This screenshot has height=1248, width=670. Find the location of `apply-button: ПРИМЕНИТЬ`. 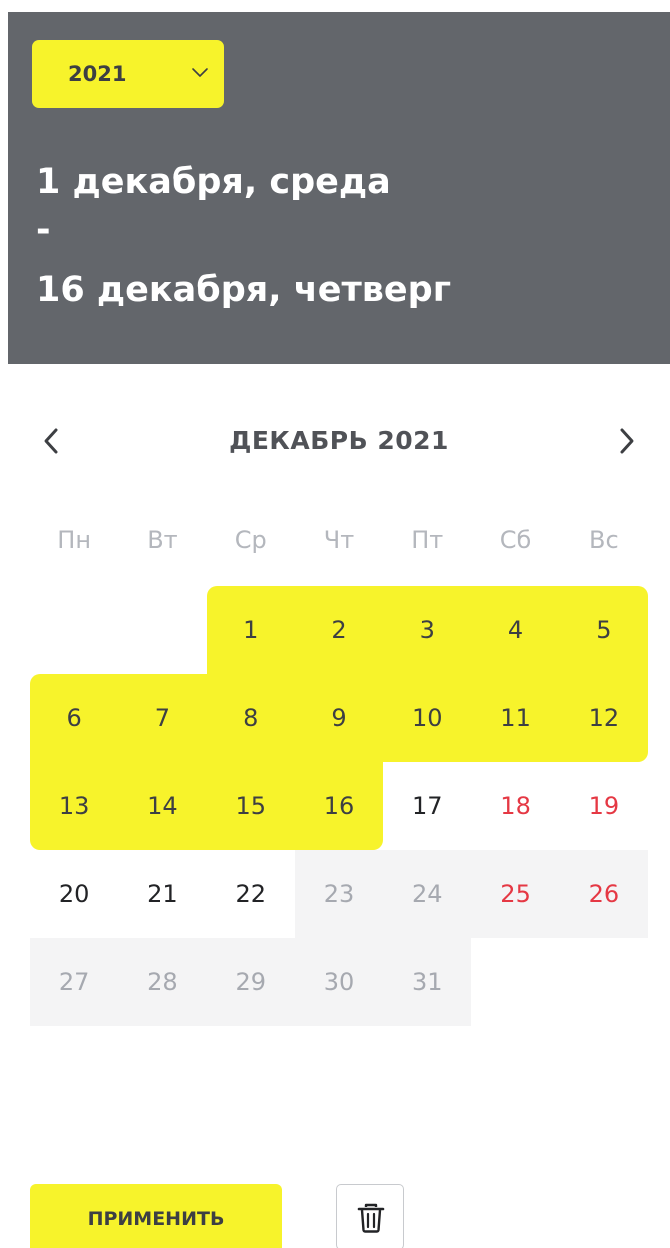

apply-button: ПРИМЕНИТЬ is located at coordinates (156, 1216).